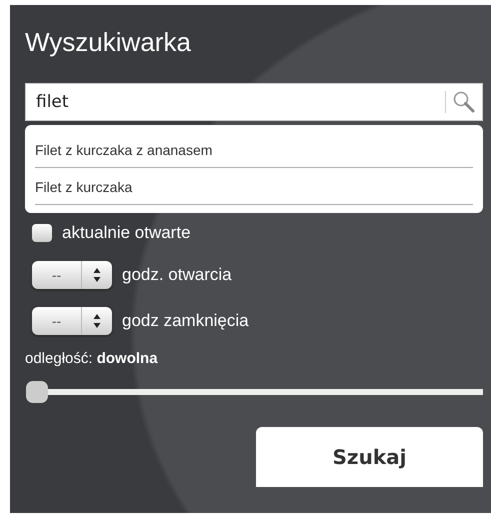 This screenshot has width=491, height=520. Describe the element at coordinates (42, 233) in the screenshot. I see `checkbox` at that location.